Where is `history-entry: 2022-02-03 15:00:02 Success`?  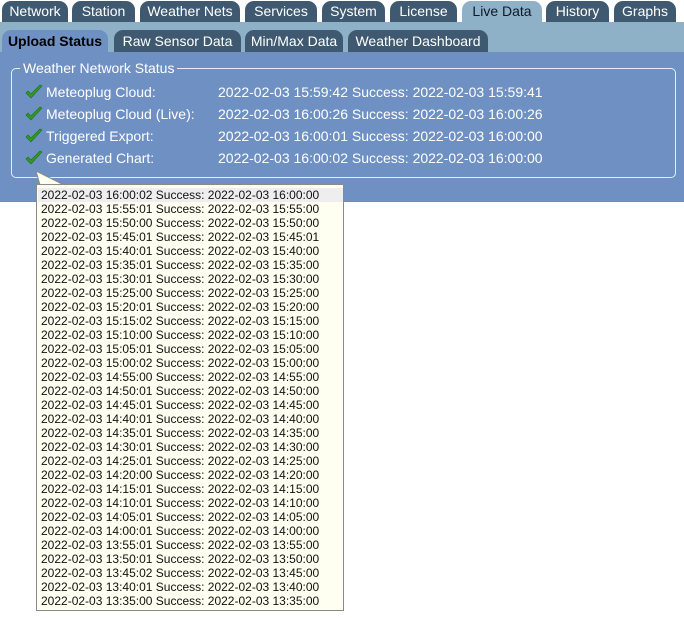 history-entry: 2022-02-03 15:00:02 Success is located at coordinates (180, 363).